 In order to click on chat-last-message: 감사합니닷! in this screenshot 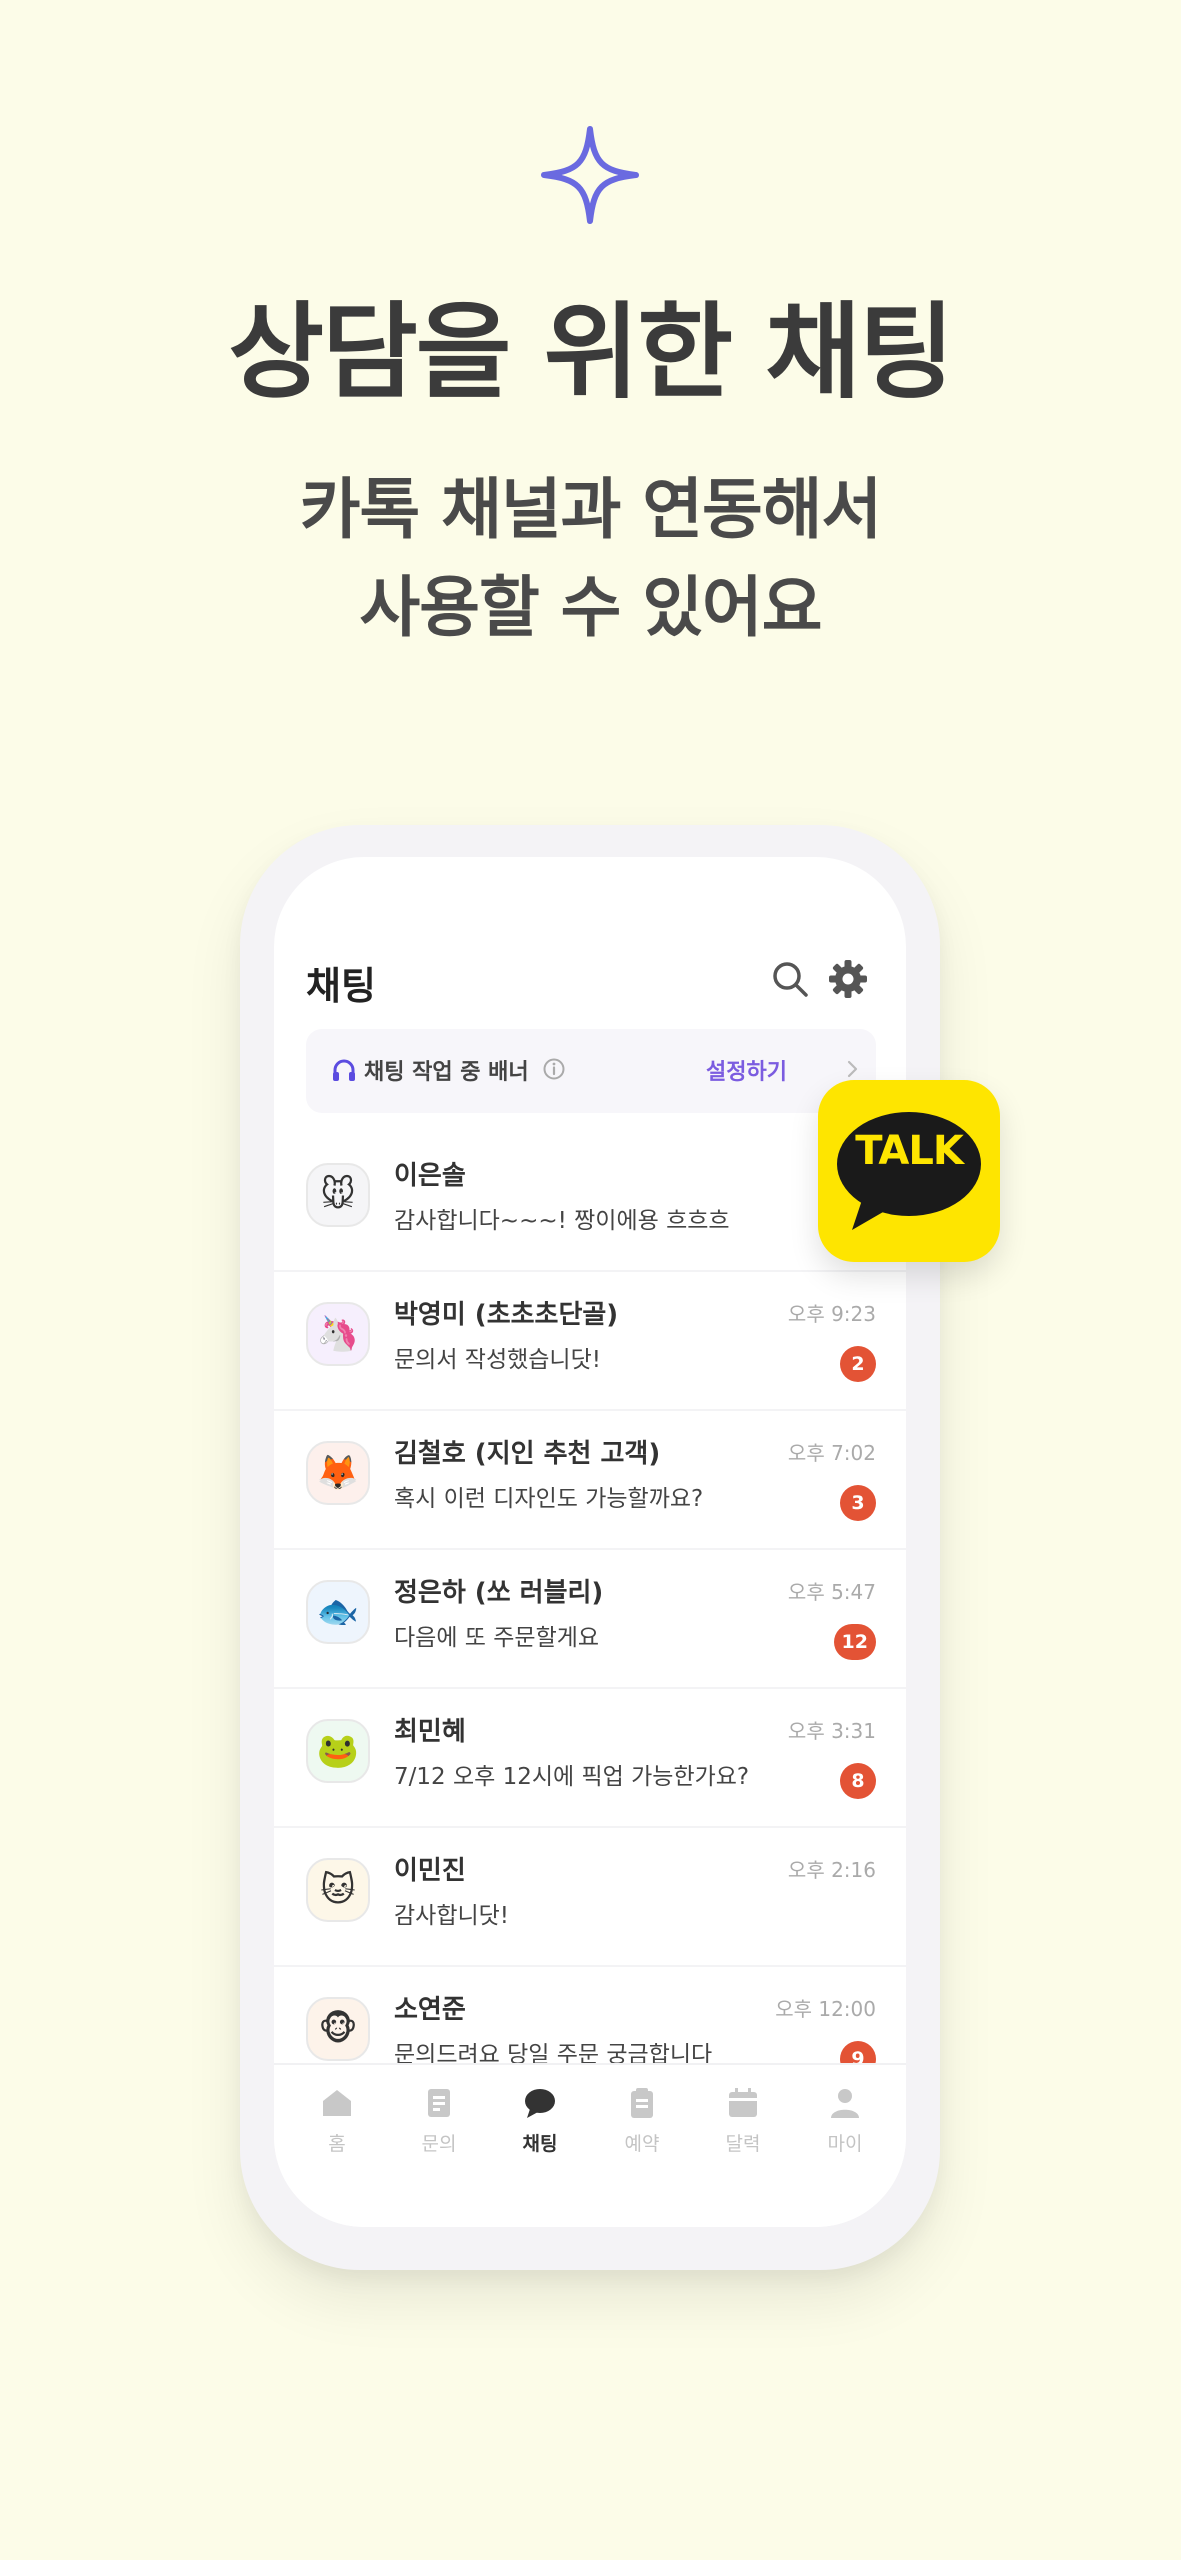, I will do `click(452, 1916)`.